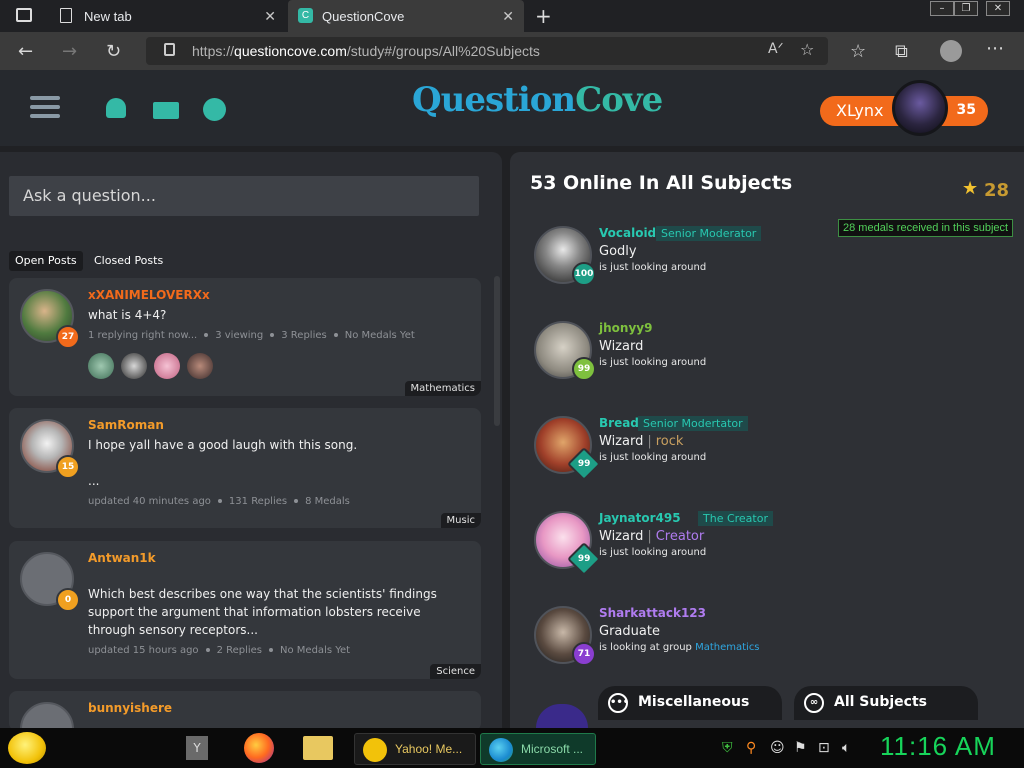  What do you see at coordinates (641, 441) in the screenshot?
I see `user-rank: Wizard | rock` at bounding box center [641, 441].